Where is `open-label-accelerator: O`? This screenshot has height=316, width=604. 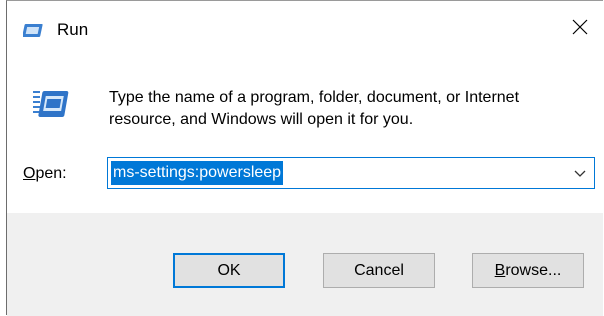
open-label-accelerator: O is located at coordinates (29, 173).